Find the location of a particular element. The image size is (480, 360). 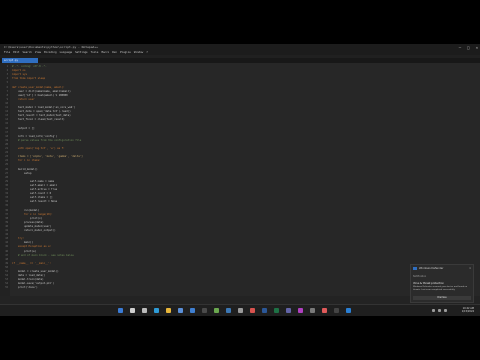

code-line: self.name = name is located at coordinates (33, 181).